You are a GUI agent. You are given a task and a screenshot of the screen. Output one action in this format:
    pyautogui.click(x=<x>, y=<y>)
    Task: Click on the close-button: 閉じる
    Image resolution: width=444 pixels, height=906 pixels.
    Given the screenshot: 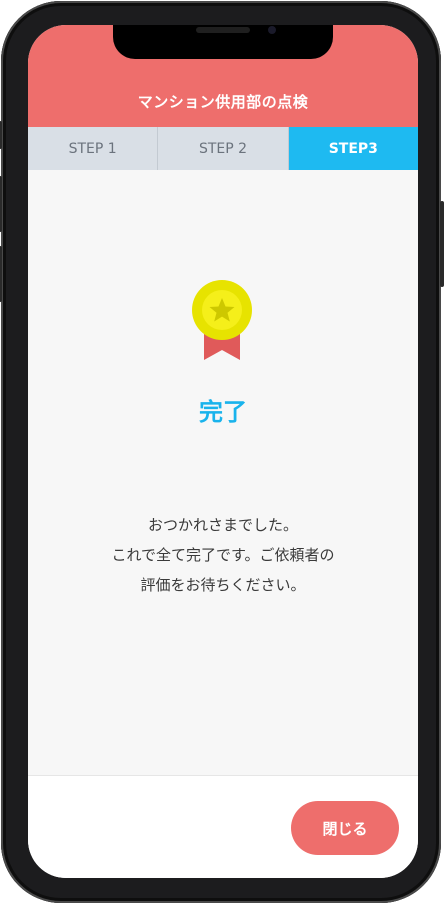 What is the action you would take?
    pyautogui.click(x=345, y=828)
    